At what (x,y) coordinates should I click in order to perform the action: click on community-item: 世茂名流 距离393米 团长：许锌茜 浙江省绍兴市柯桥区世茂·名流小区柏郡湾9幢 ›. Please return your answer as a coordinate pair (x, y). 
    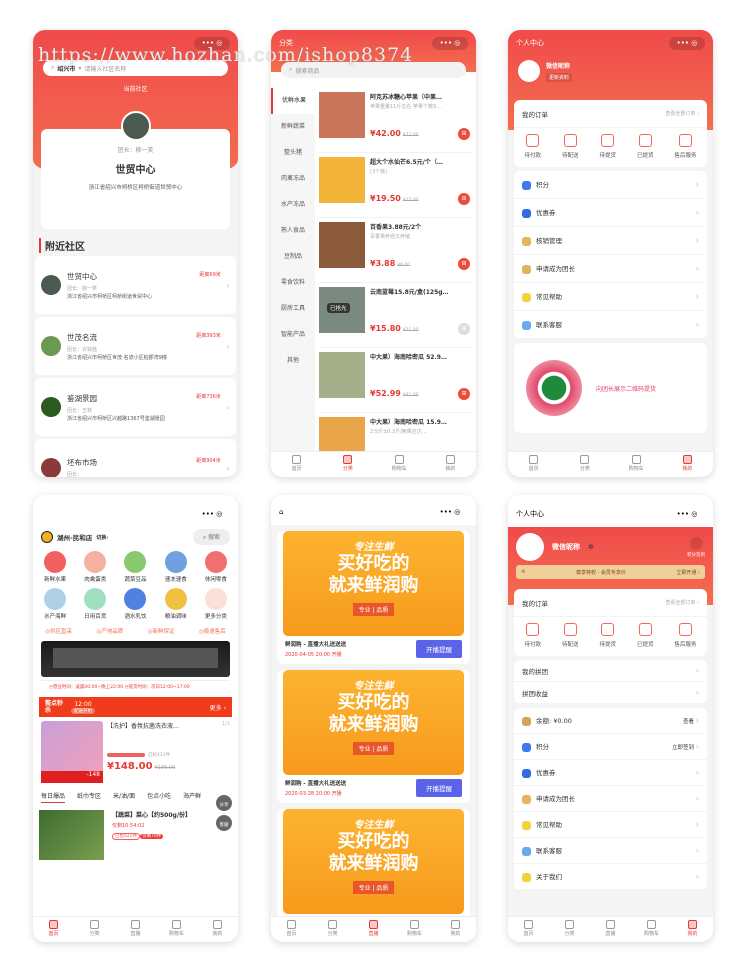
    Looking at the image, I should click on (135, 346).